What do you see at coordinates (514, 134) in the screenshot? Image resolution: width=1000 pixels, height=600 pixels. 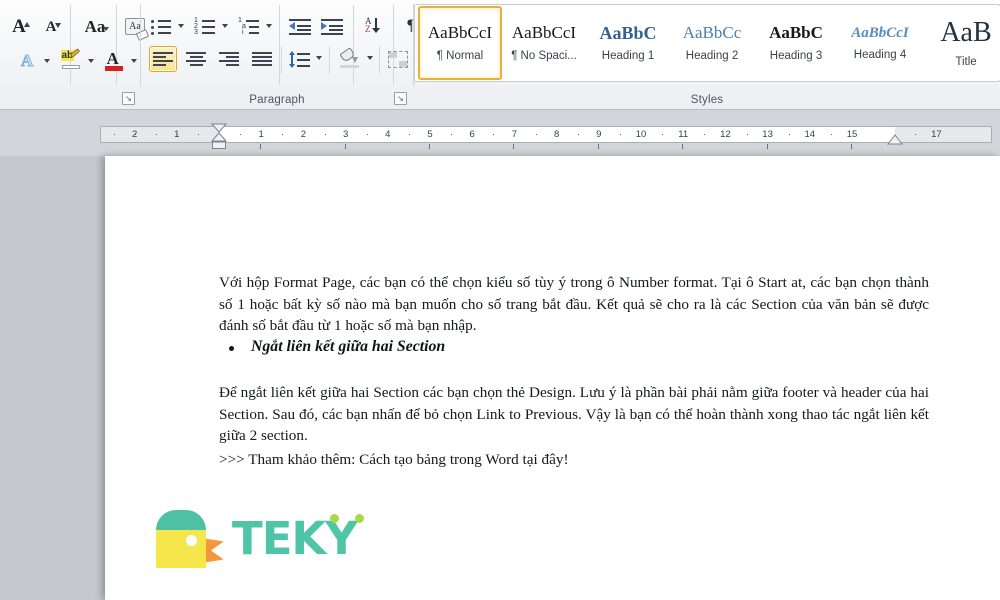 I see `ruler-label-7: 7` at bounding box center [514, 134].